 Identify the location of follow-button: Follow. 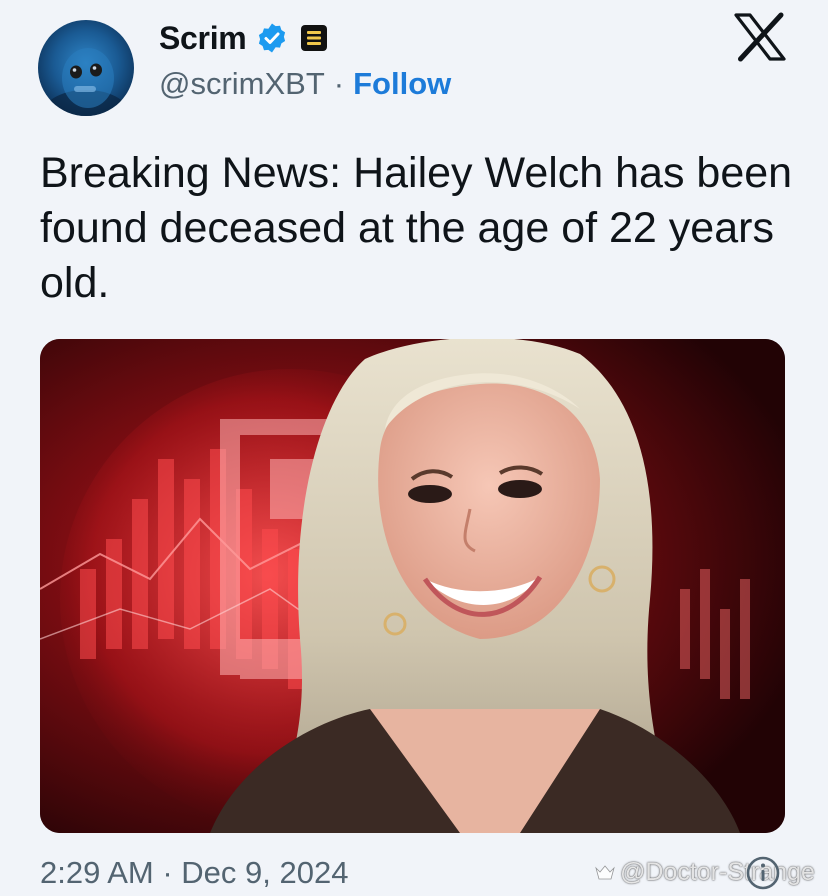
(402, 84).